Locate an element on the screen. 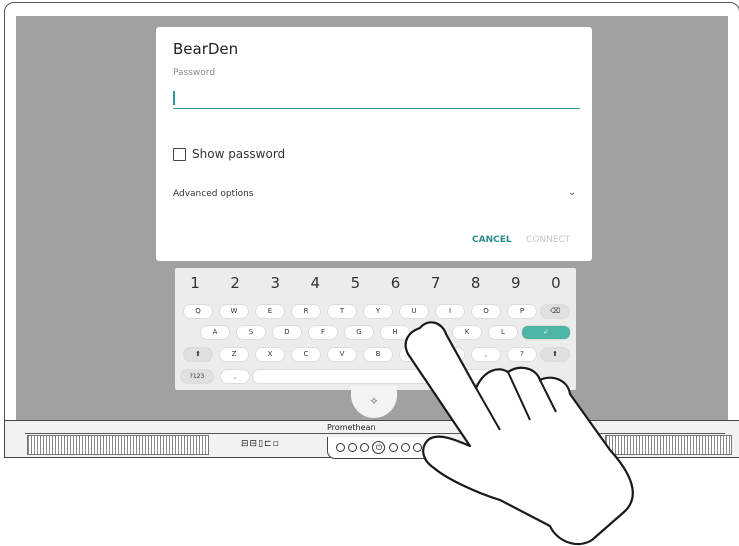  text-caret is located at coordinates (174, 98).